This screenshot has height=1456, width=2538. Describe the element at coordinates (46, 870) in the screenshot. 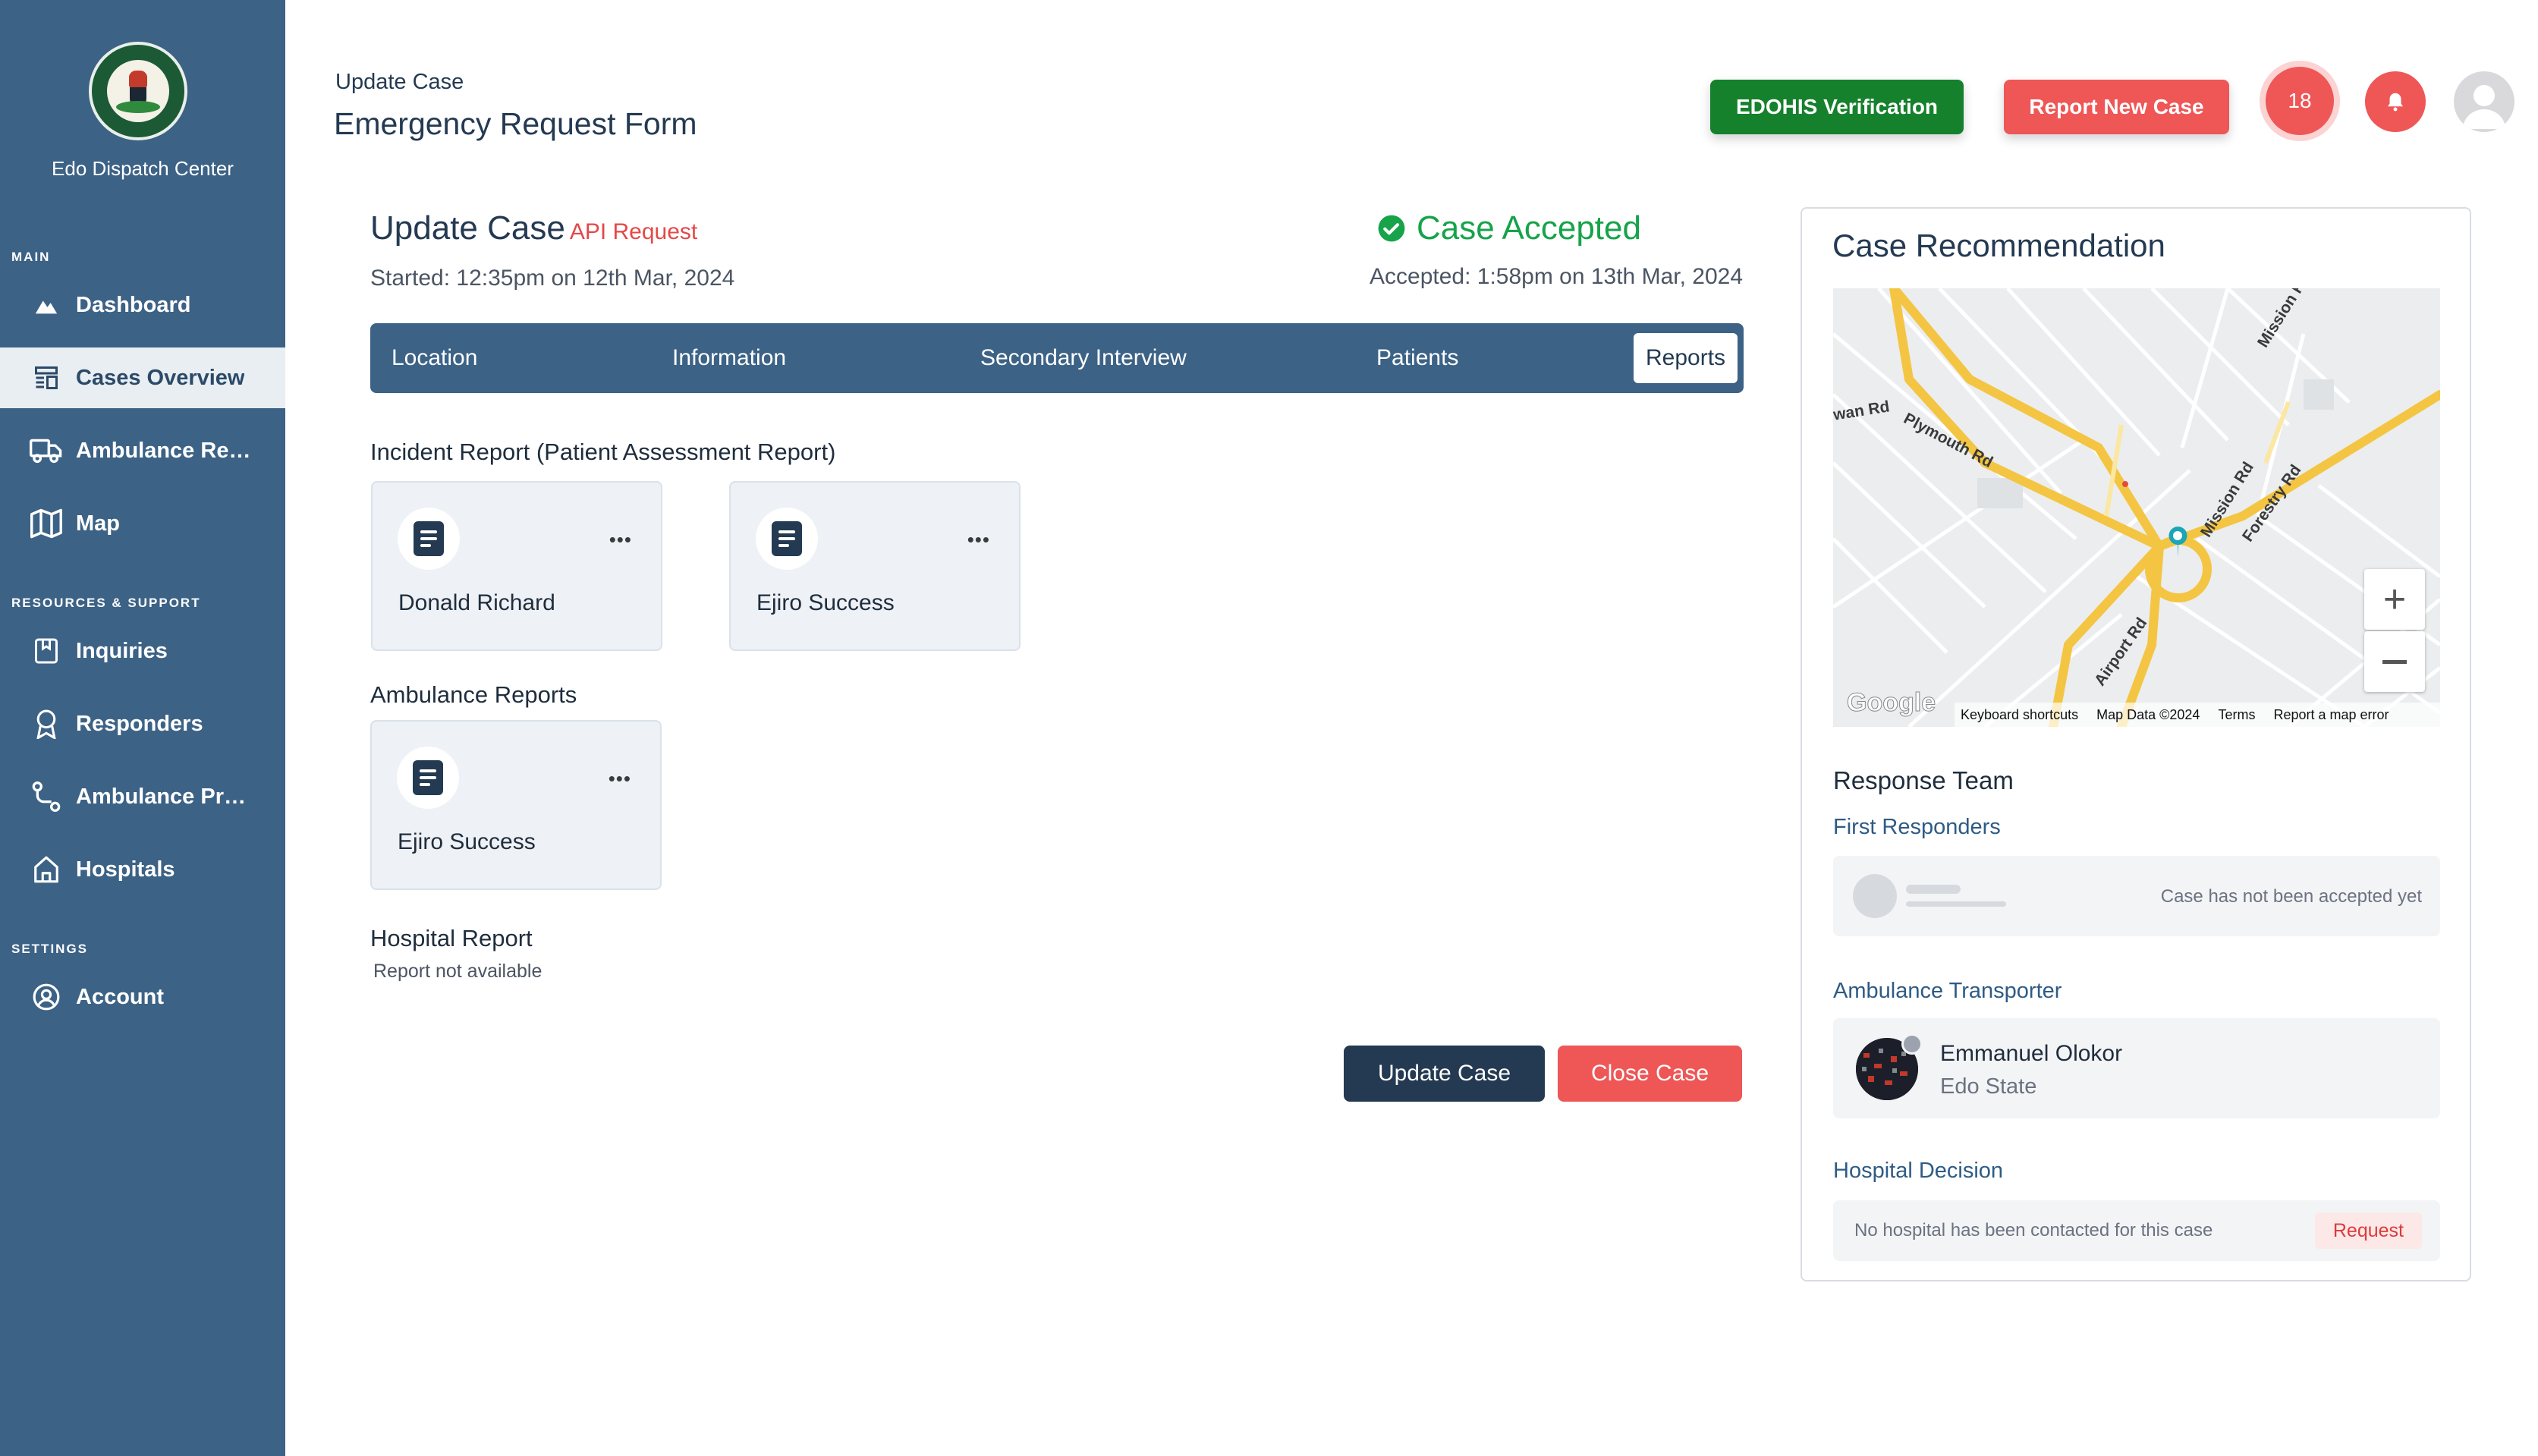

I see `hospital-icon` at that location.